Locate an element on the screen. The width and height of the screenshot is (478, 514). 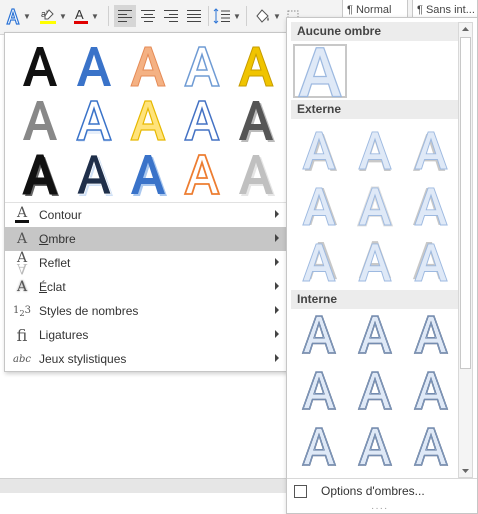
menu-item-stylistic-sets: abc Jeux stylistiques is located at coordinates (146, 359).